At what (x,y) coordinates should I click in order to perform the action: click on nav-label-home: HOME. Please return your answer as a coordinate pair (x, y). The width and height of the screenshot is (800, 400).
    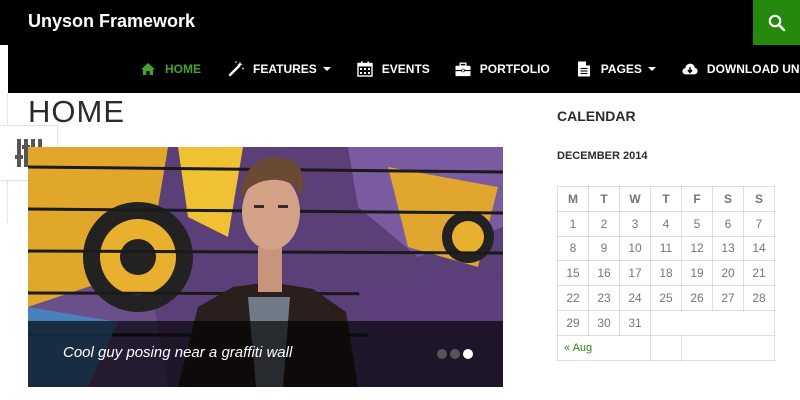
    Looking at the image, I should click on (183, 69).